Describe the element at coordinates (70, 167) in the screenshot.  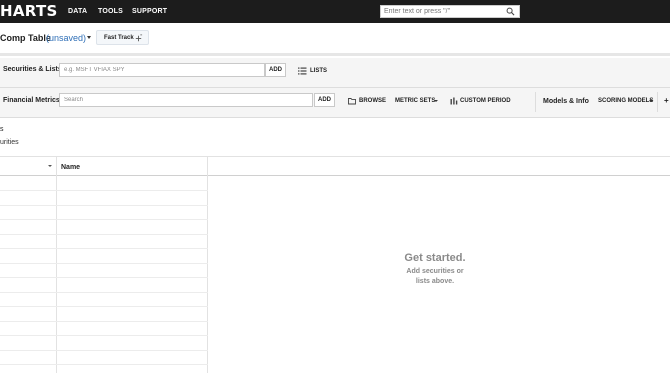
I see `column-header-name: Name` at that location.